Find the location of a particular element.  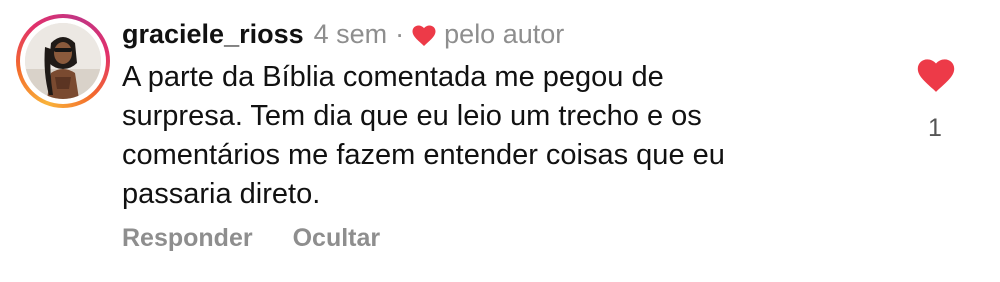

reply-button: Responder is located at coordinates (187, 238).